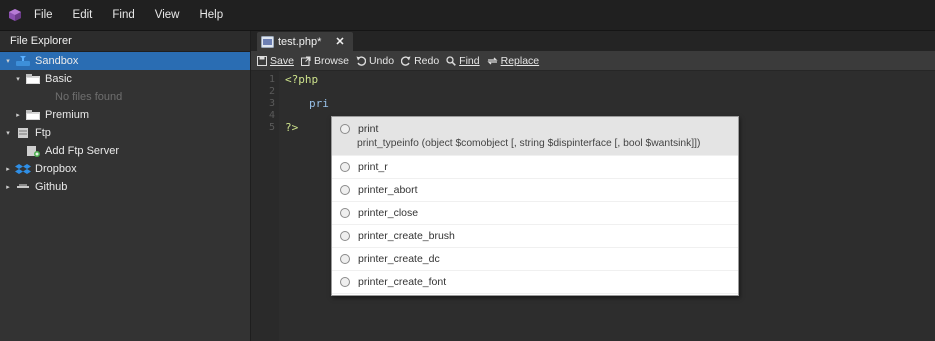 The image size is (935, 341). I want to click on redo-icon, so click(406, 60).